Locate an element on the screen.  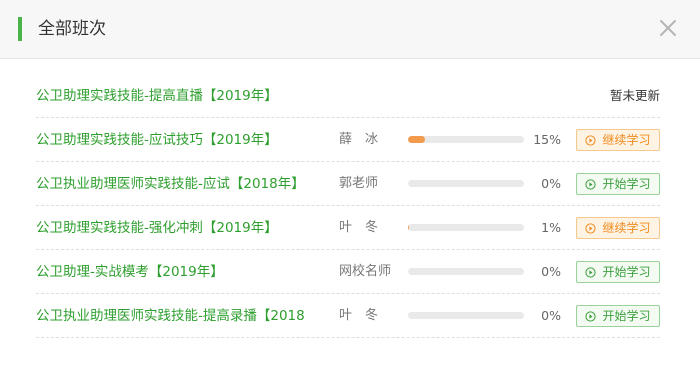
course-title-link: 公卫助理-实战模考【2019年】 is located at coordinates (181, 272).